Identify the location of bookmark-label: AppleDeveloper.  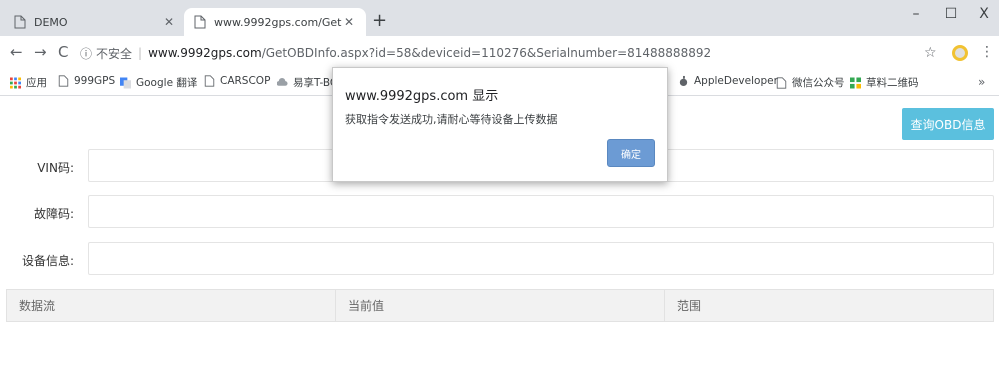
(736, 81).